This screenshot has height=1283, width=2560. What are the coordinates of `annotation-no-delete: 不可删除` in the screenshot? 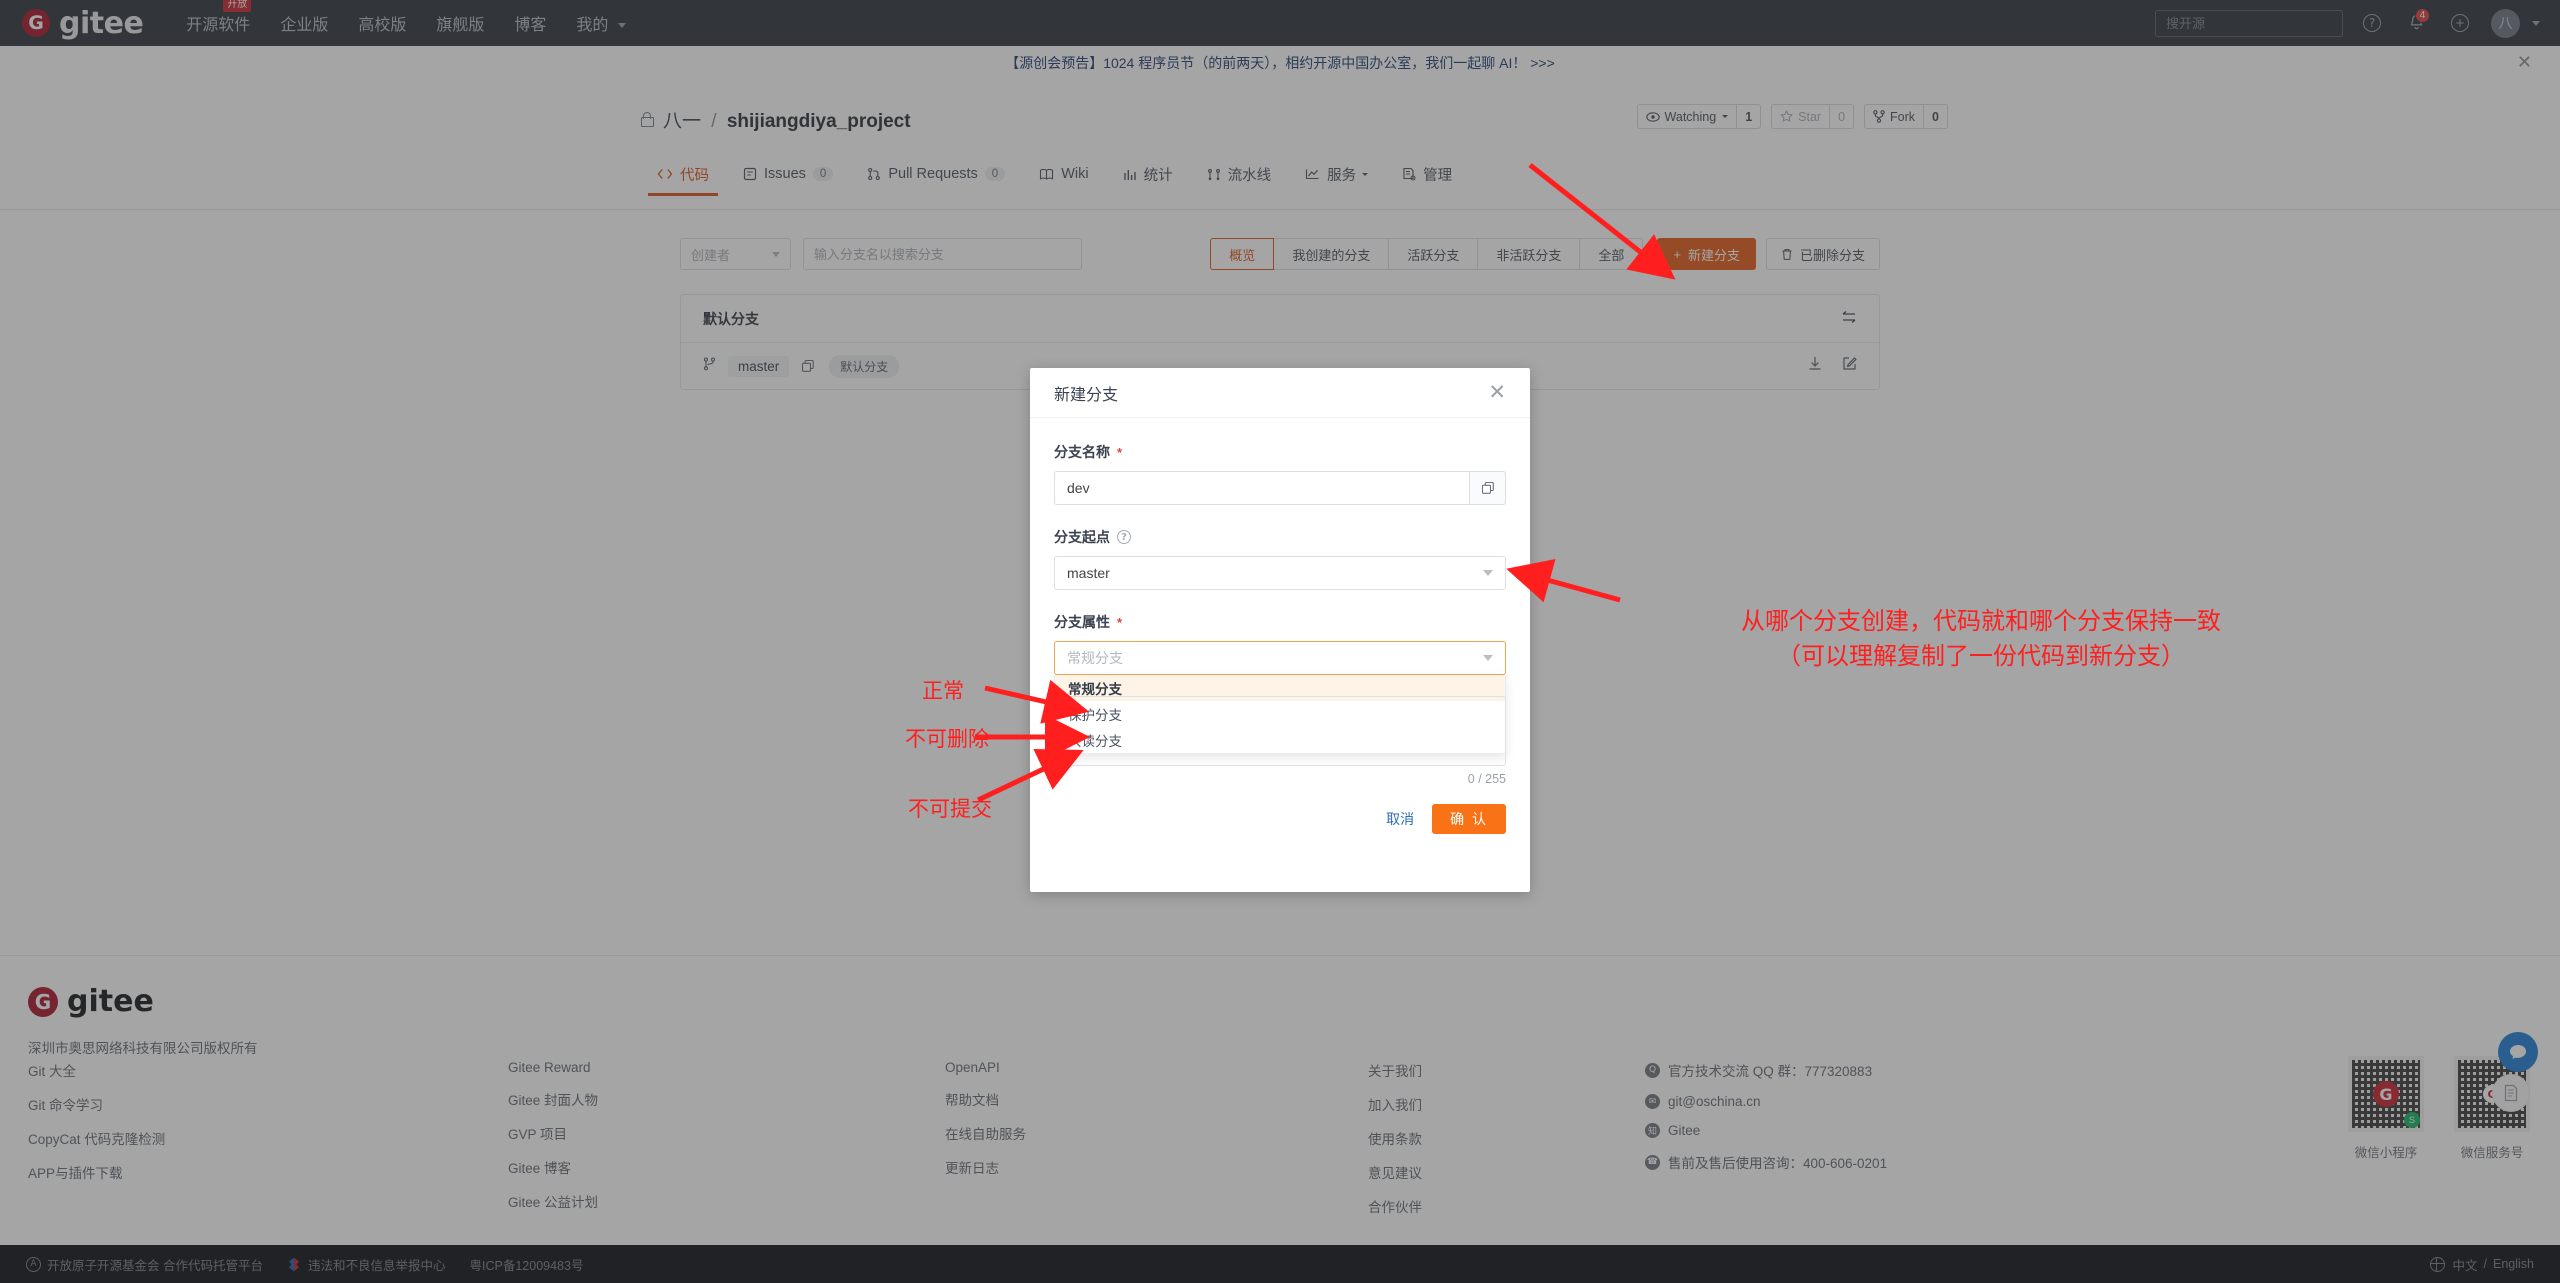 It's located at (947, 740).